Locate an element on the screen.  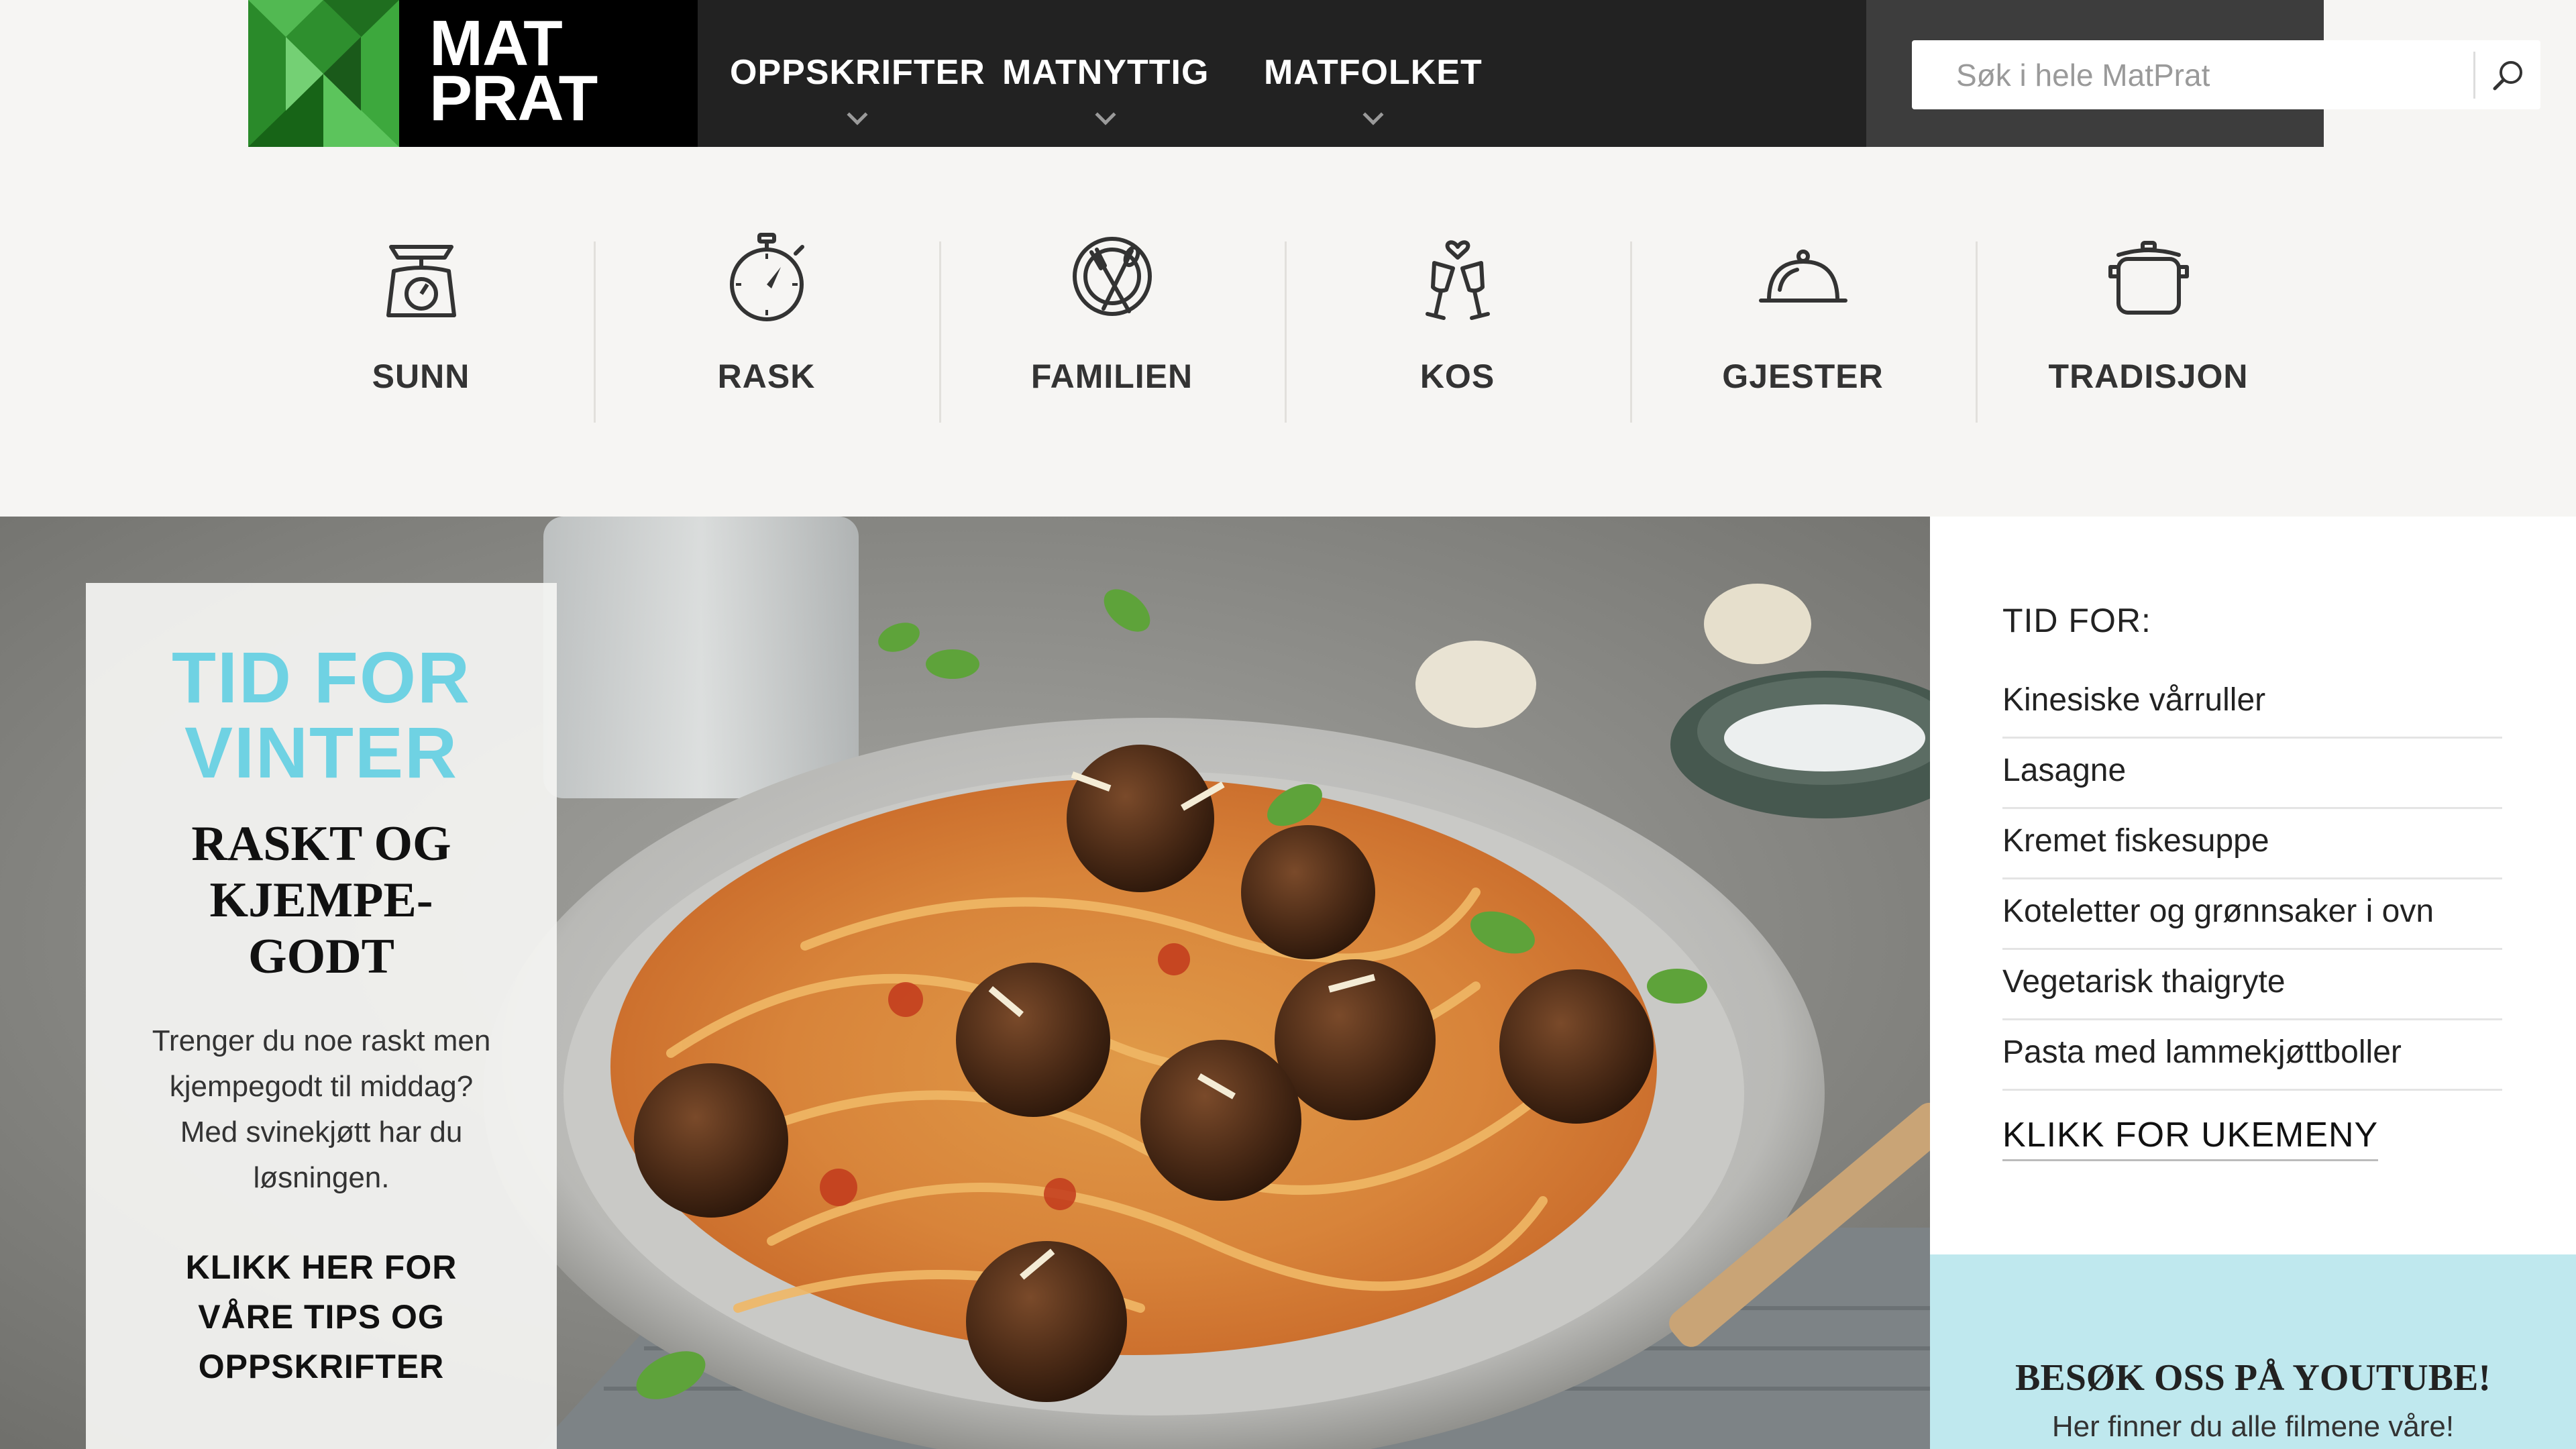
sidebar-heading: TID FOR: is located at coordinates (2076, 620).